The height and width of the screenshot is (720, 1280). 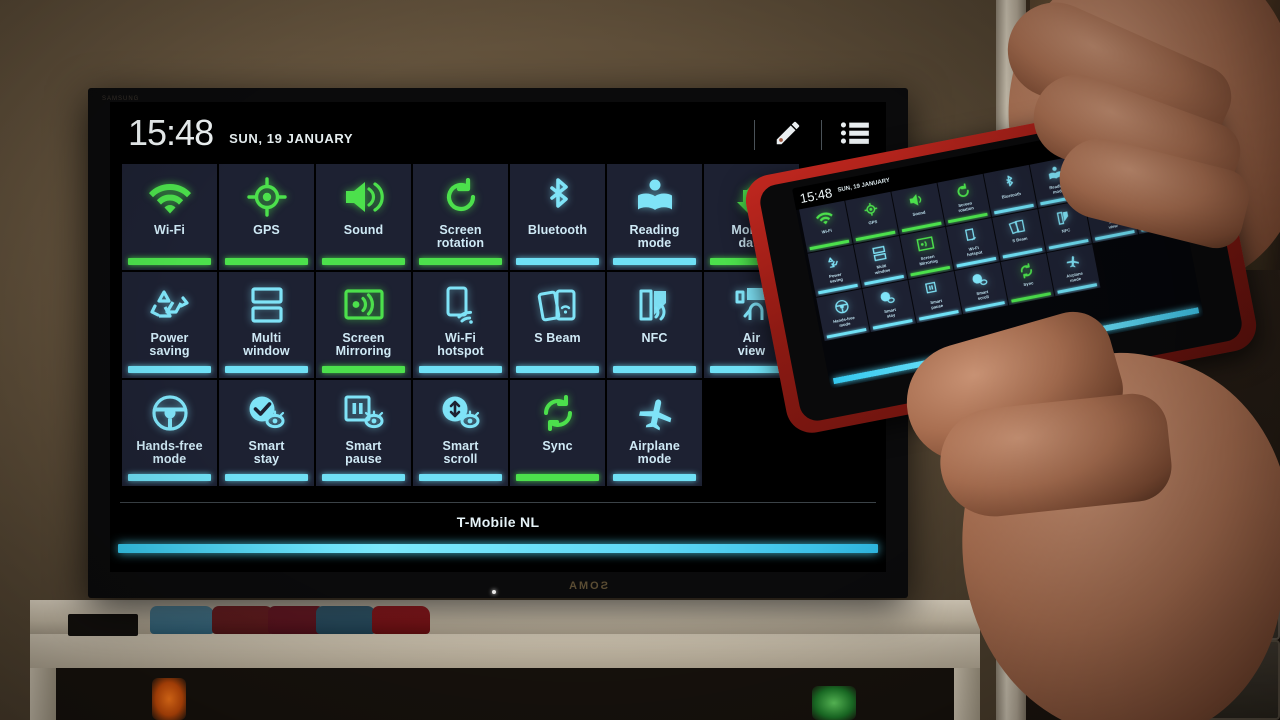 I want to click on reading-mode-icon, so click(x=655, y=197).